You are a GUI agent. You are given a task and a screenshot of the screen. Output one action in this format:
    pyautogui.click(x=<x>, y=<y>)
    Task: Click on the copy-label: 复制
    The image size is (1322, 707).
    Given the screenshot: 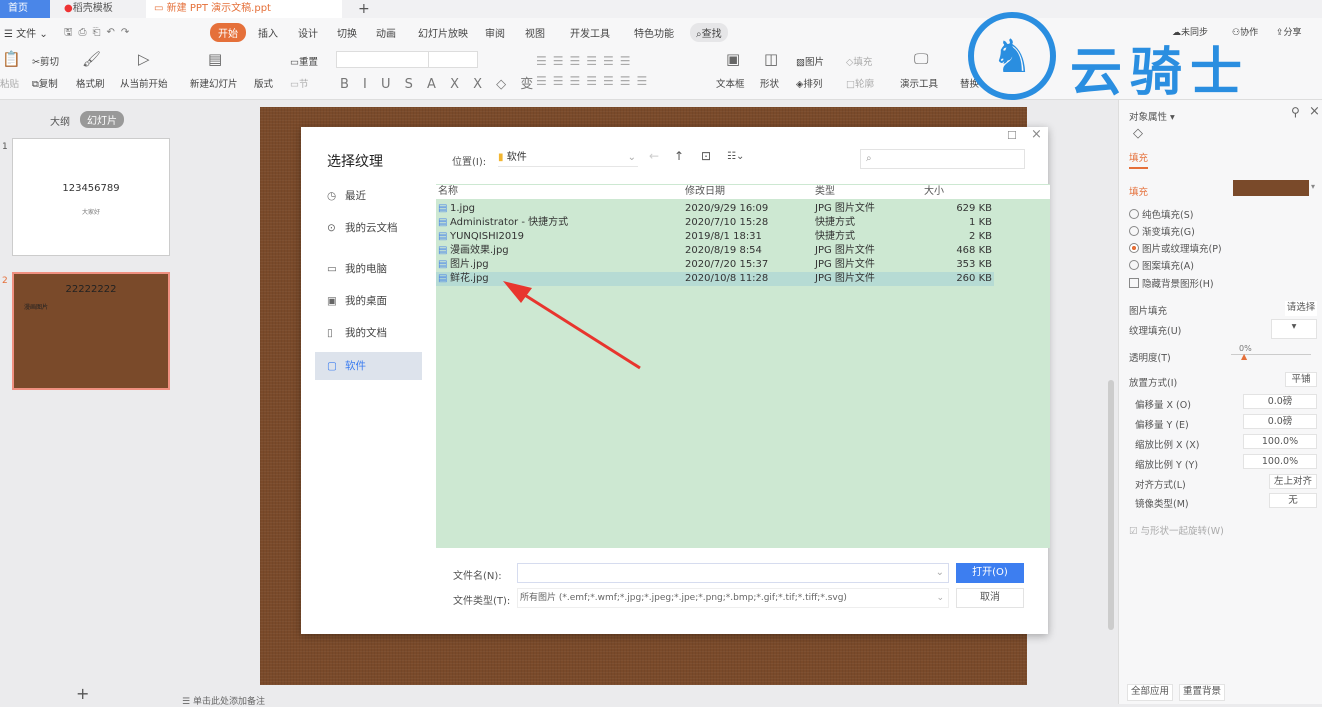 What is the action you would take?
    pyautogui.click(x=48, y=84)
    